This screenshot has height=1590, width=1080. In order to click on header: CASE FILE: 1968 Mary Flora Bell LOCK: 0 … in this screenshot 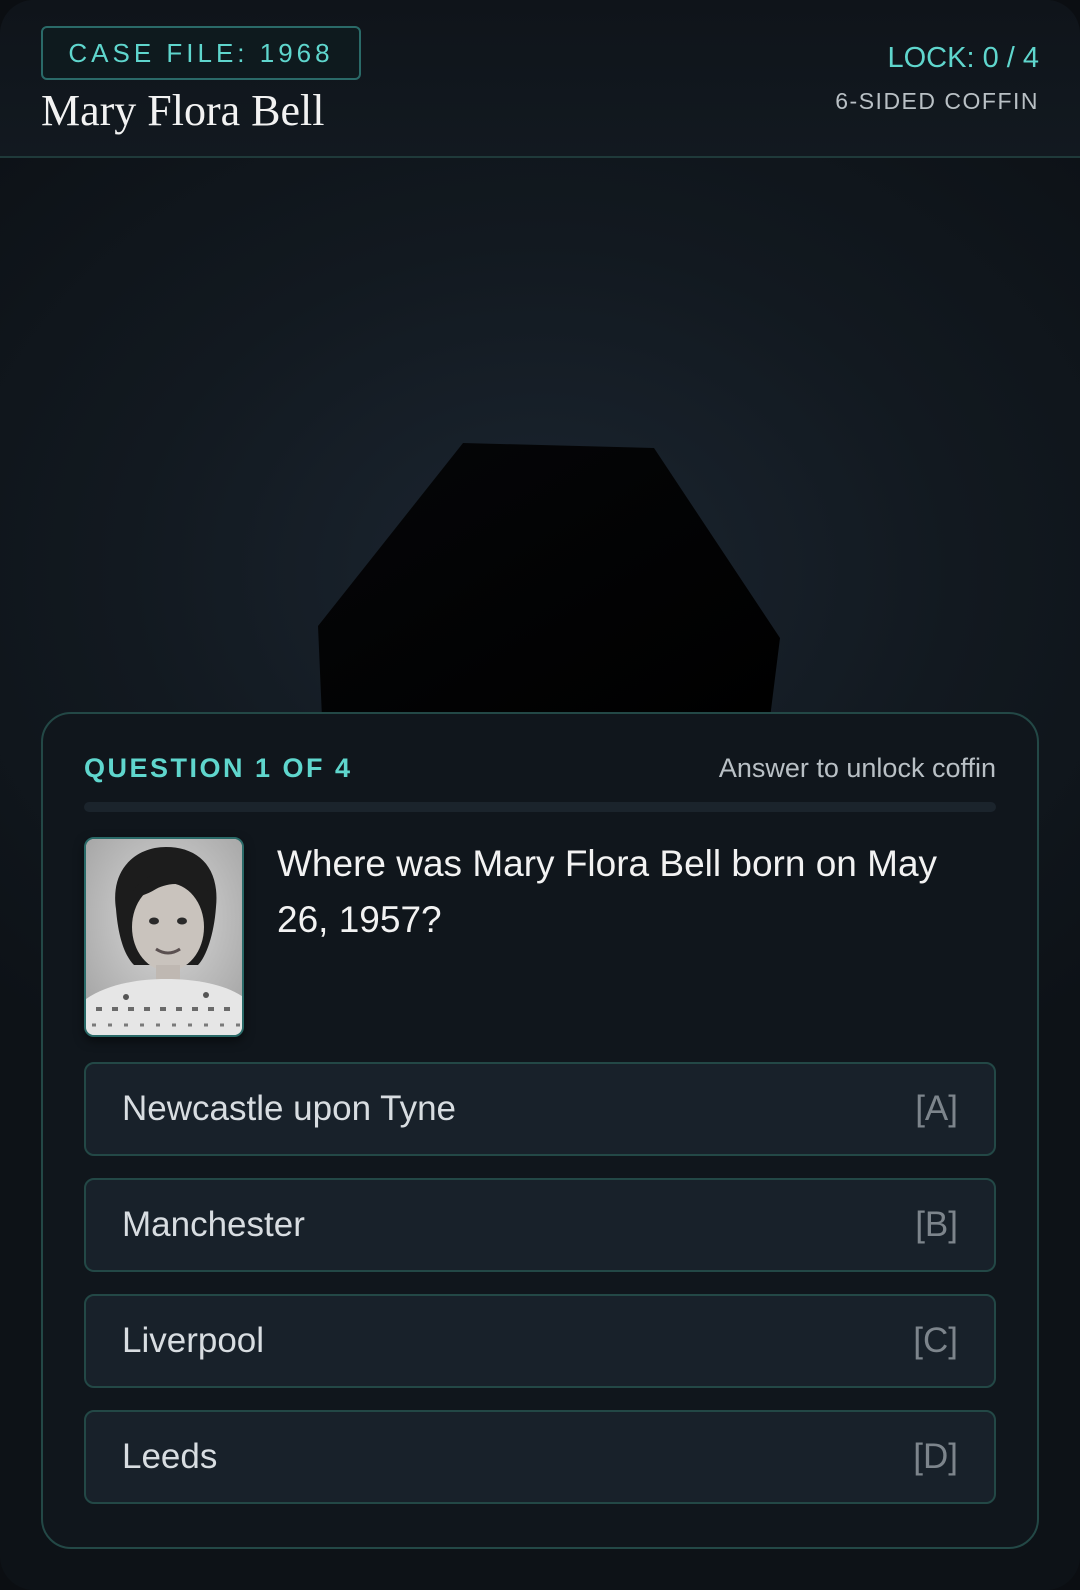, I will do `click(540, 79)`.